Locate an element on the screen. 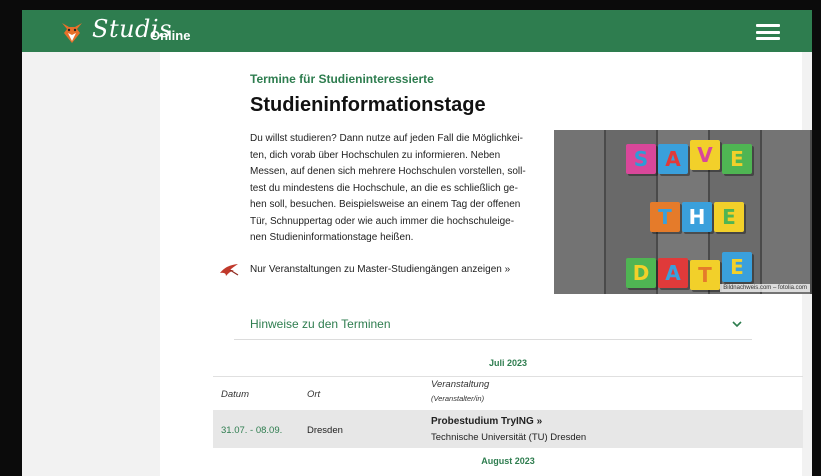 Image resolution: width=821 pixels, height=476 pixels. bird-icon is located at coordinates (229, 270).